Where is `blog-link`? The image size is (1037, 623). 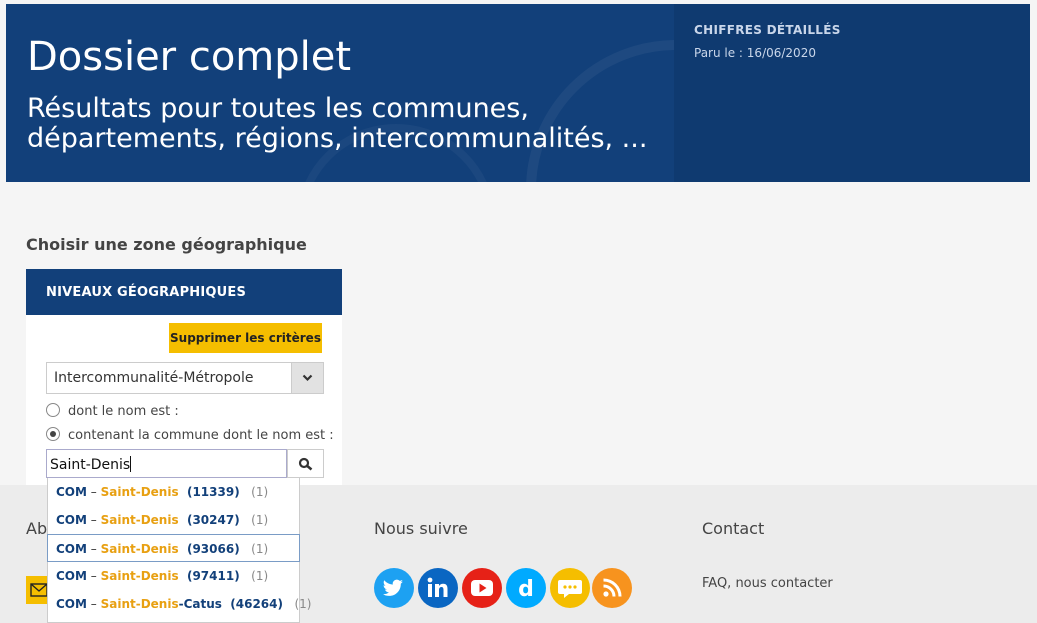
blog-link is located at coordinates (570, 588).